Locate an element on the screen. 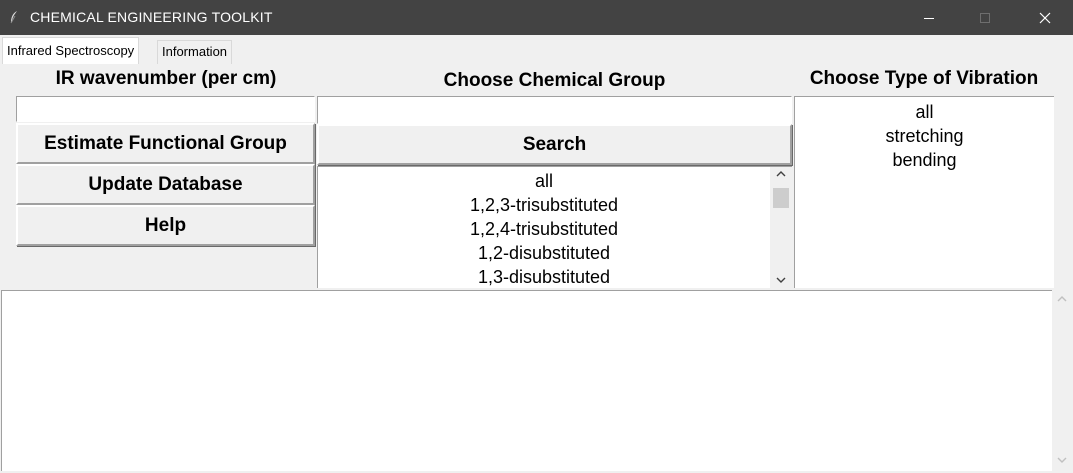 The height and width of the screenshot is (473, 1073). close-icon is located at coordinates (1045, 17).